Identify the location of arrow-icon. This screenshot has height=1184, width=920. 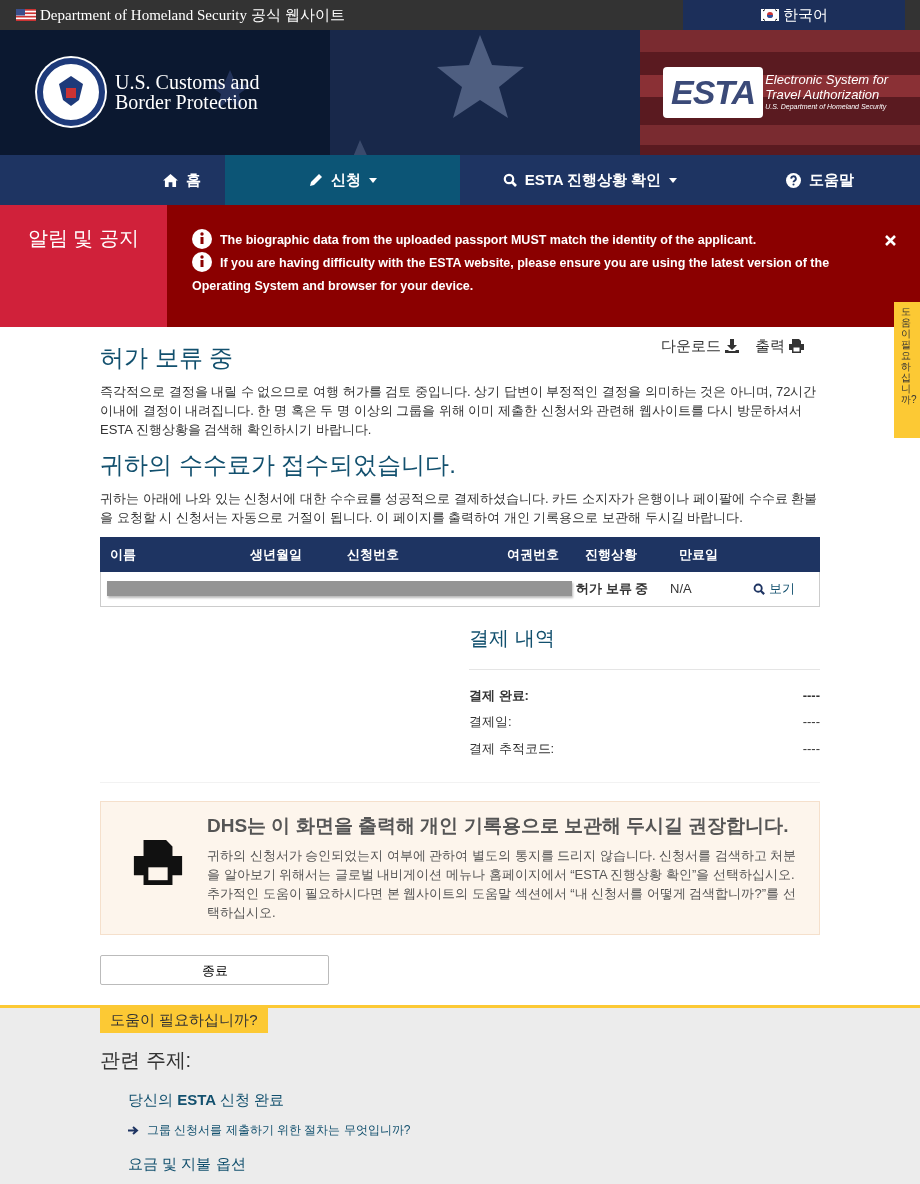
(133, 1130).